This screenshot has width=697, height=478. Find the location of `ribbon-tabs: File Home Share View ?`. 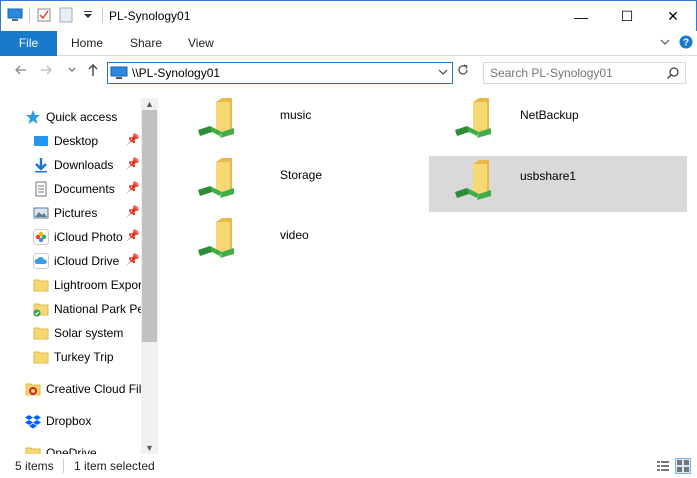

ribbon-tabs: File Home Share View ? is located at coordinates (348, 43).